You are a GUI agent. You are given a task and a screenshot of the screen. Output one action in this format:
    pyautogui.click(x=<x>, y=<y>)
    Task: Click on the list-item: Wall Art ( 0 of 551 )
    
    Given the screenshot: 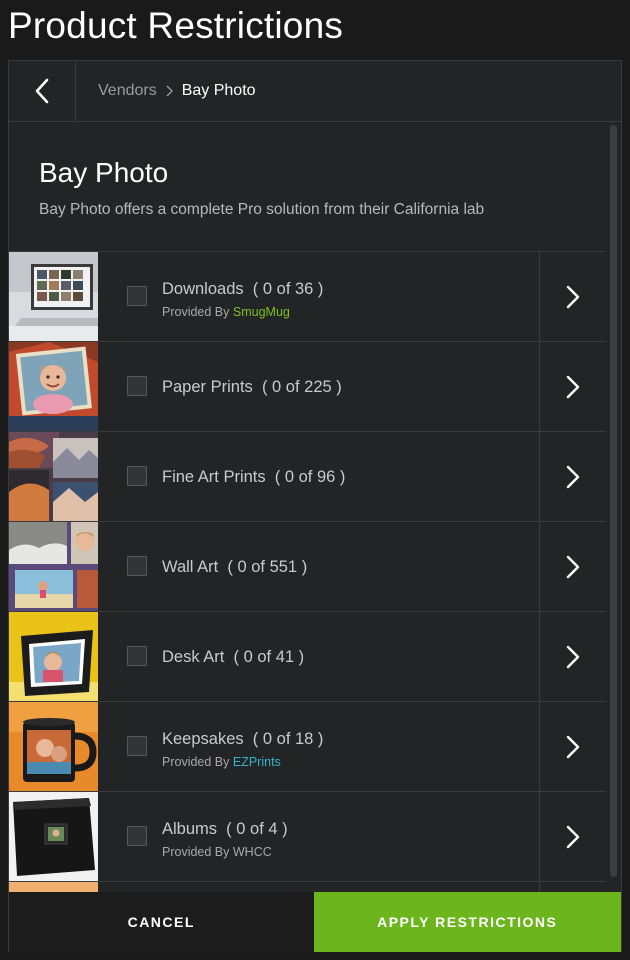 What is the action you would take?
    pyautogui.click(x=307, y=567)
    